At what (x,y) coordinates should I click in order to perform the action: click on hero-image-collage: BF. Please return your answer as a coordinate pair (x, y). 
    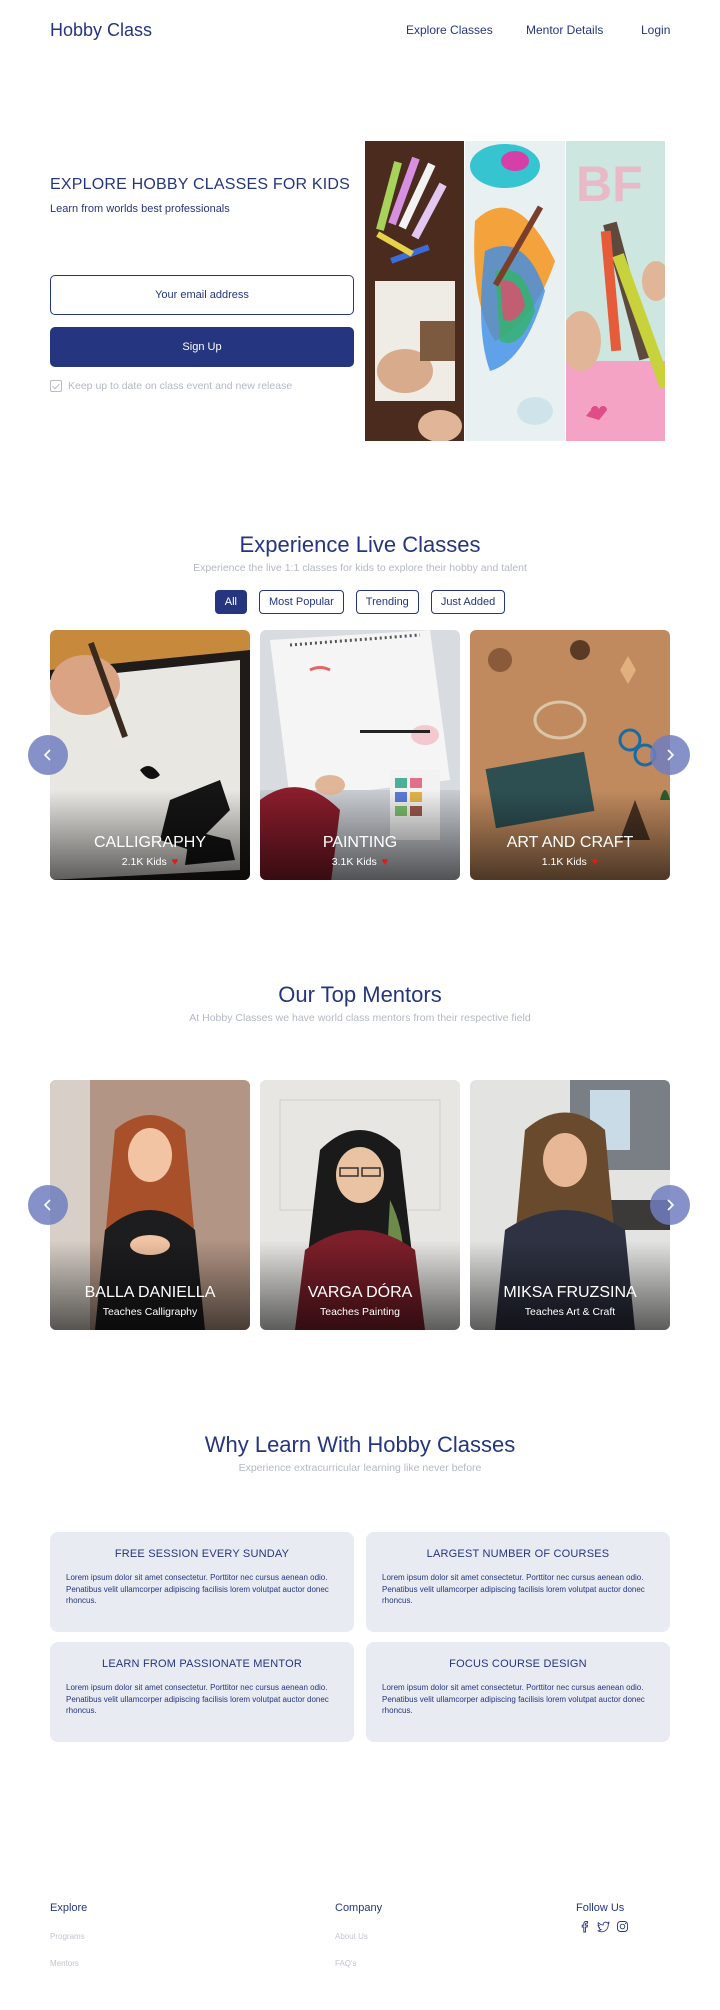
    Looking at the image, I should click on (515, 291).